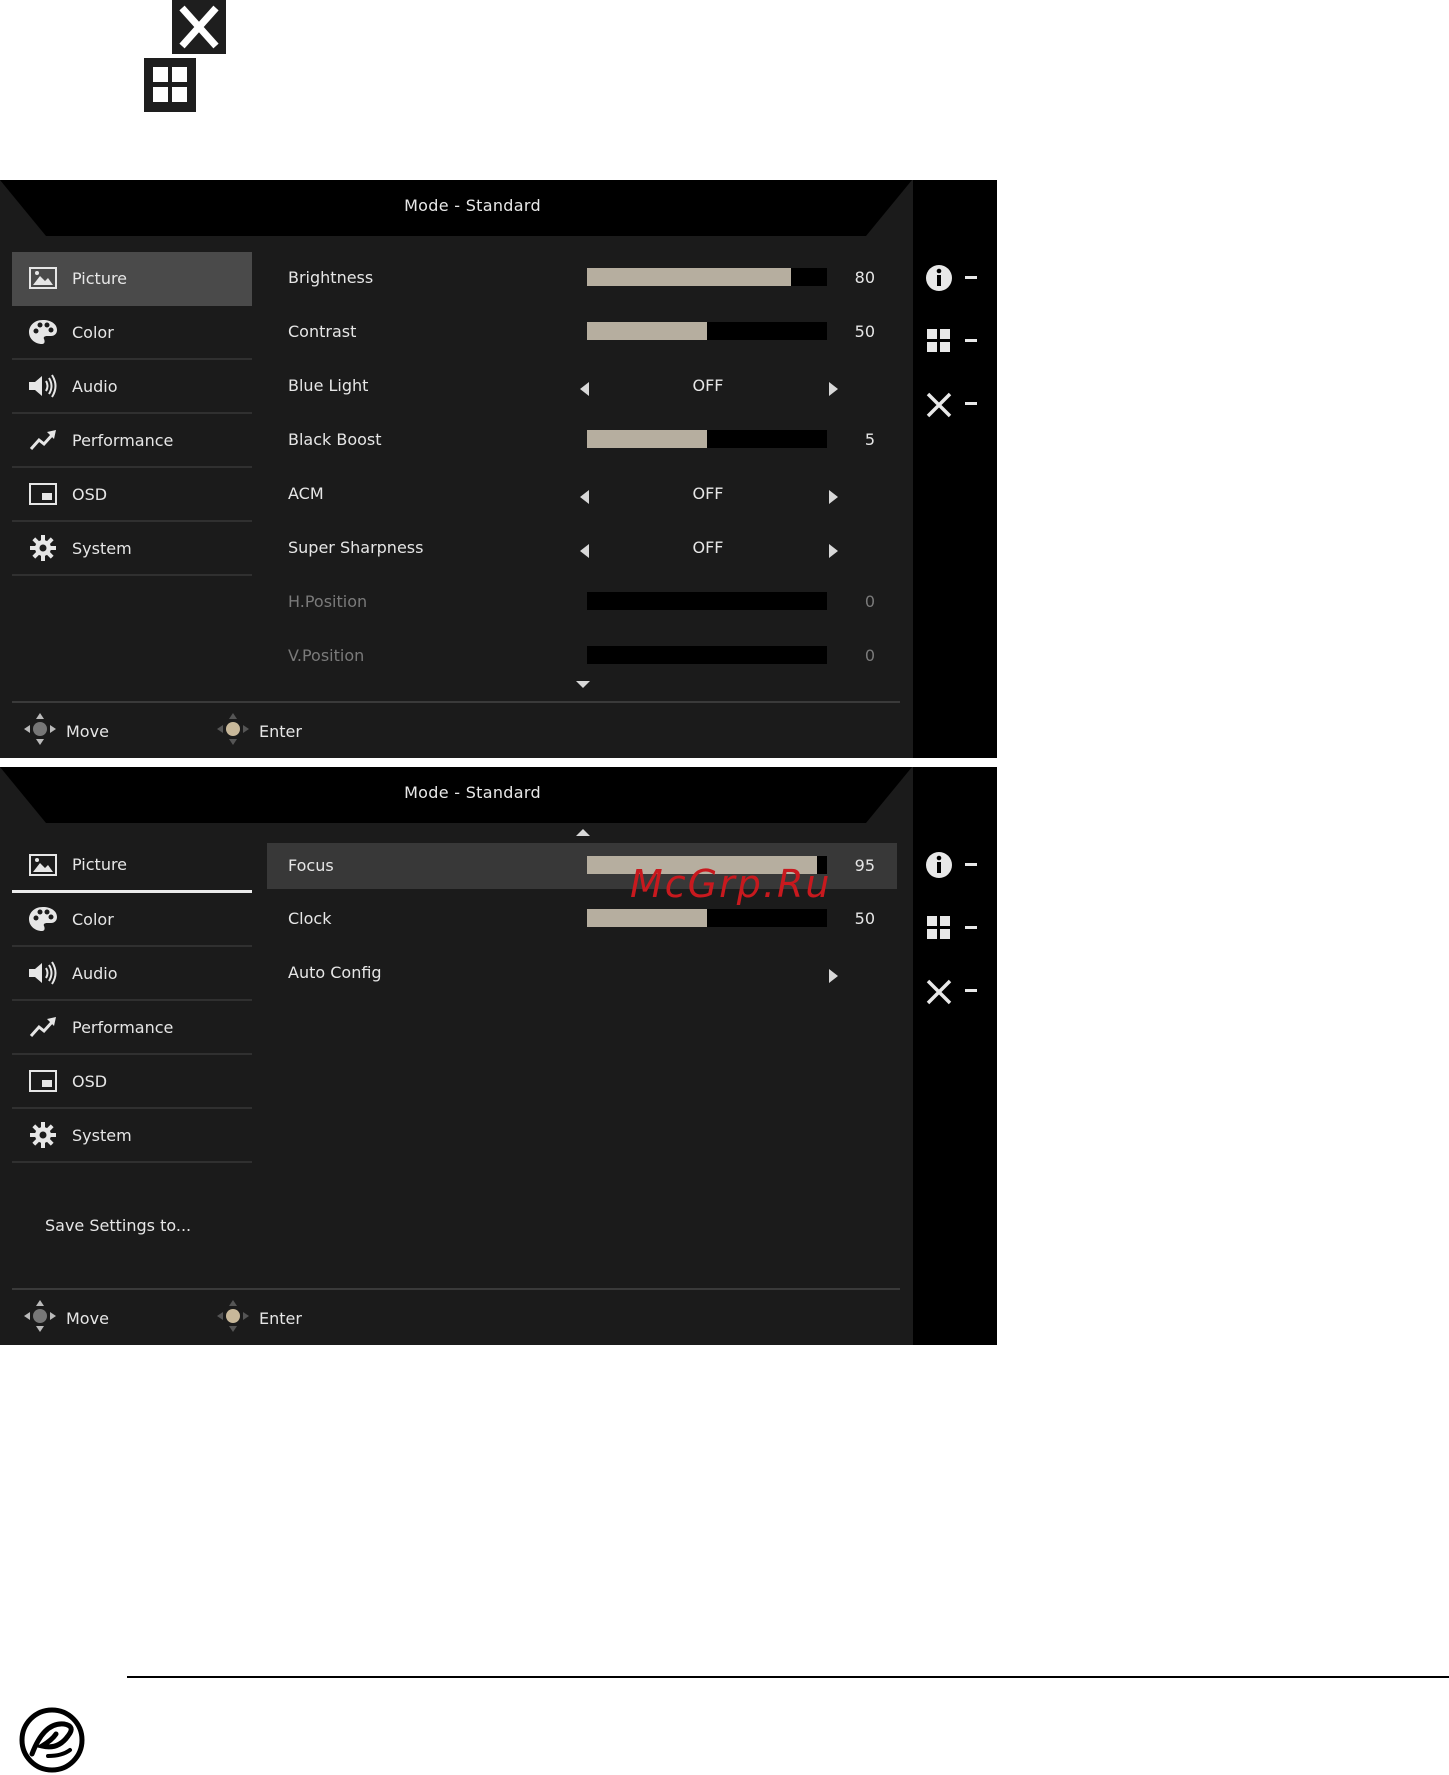  Describe the element at coordinates (170, 85) in the screenshot. I see `grid-key-icon` at that location.